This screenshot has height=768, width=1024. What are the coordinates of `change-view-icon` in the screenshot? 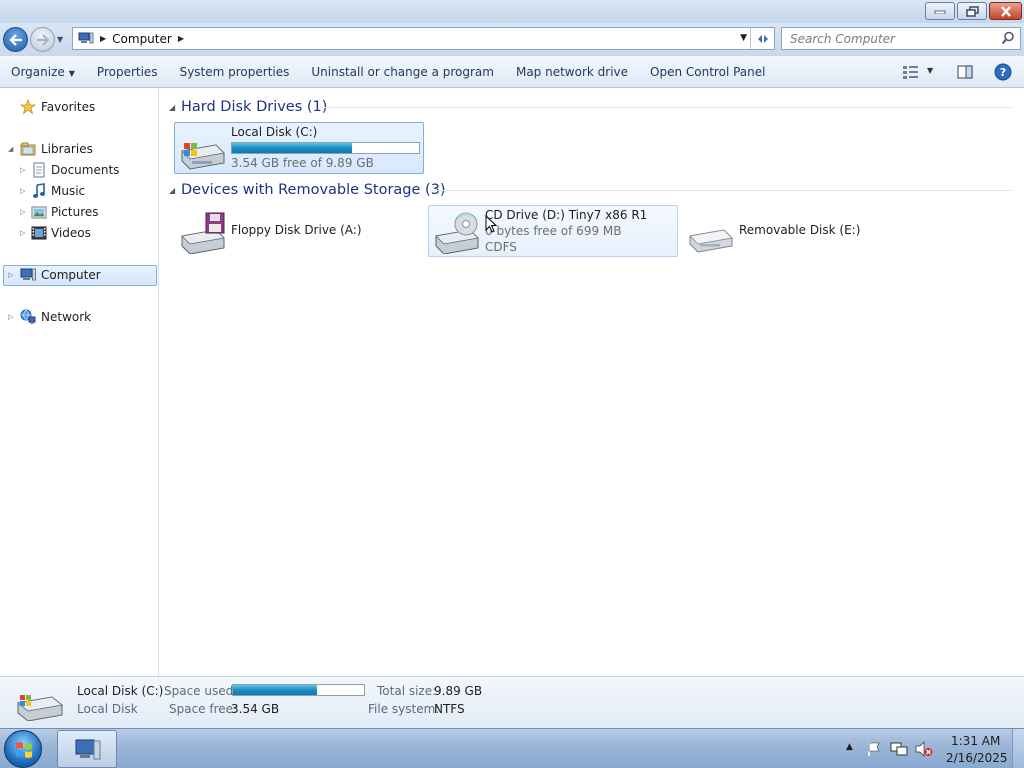 It's located at (911, 72).